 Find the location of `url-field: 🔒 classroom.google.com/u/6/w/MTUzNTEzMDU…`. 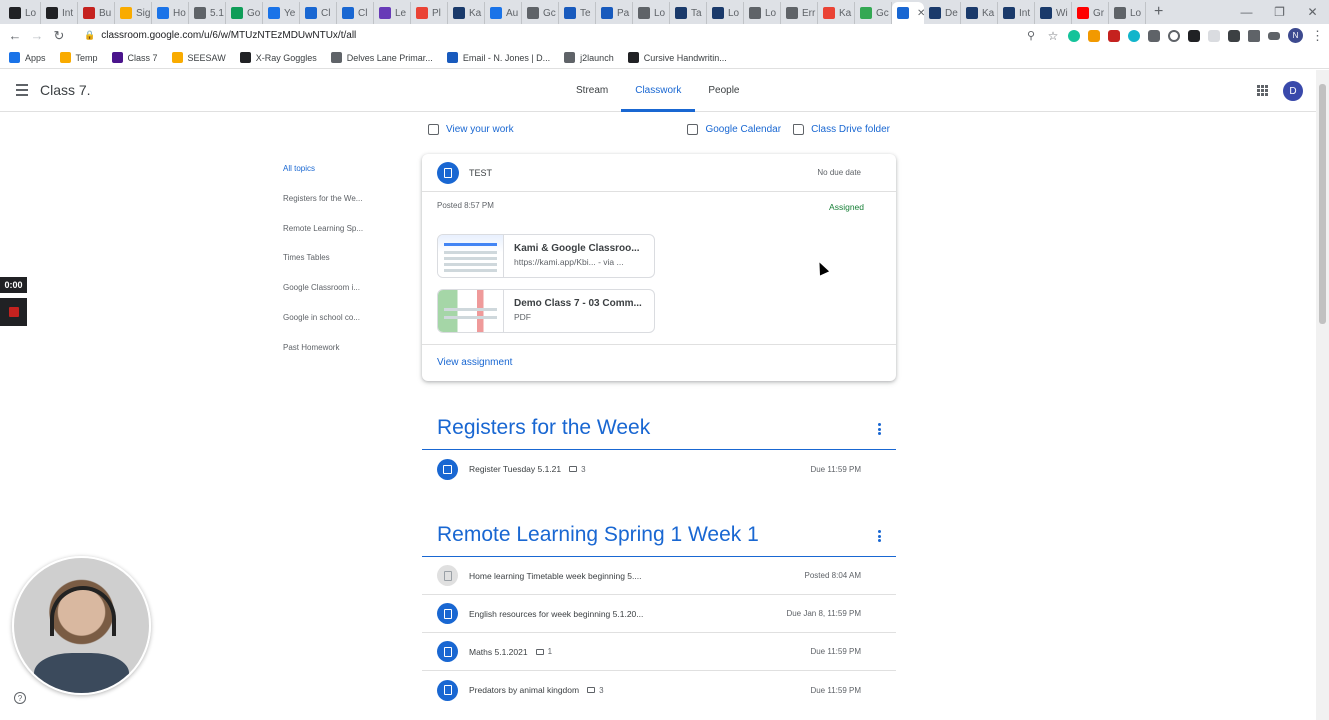

url-field: 🔒 classroom.google.com/u/6/w/MTUzNTEzMDU… is located at coordinates (554, 35).